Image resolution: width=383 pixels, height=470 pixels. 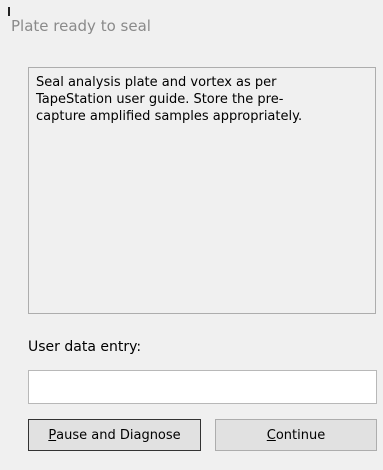 I want to click on continue-button: Continue, so click(x=296, y=435).